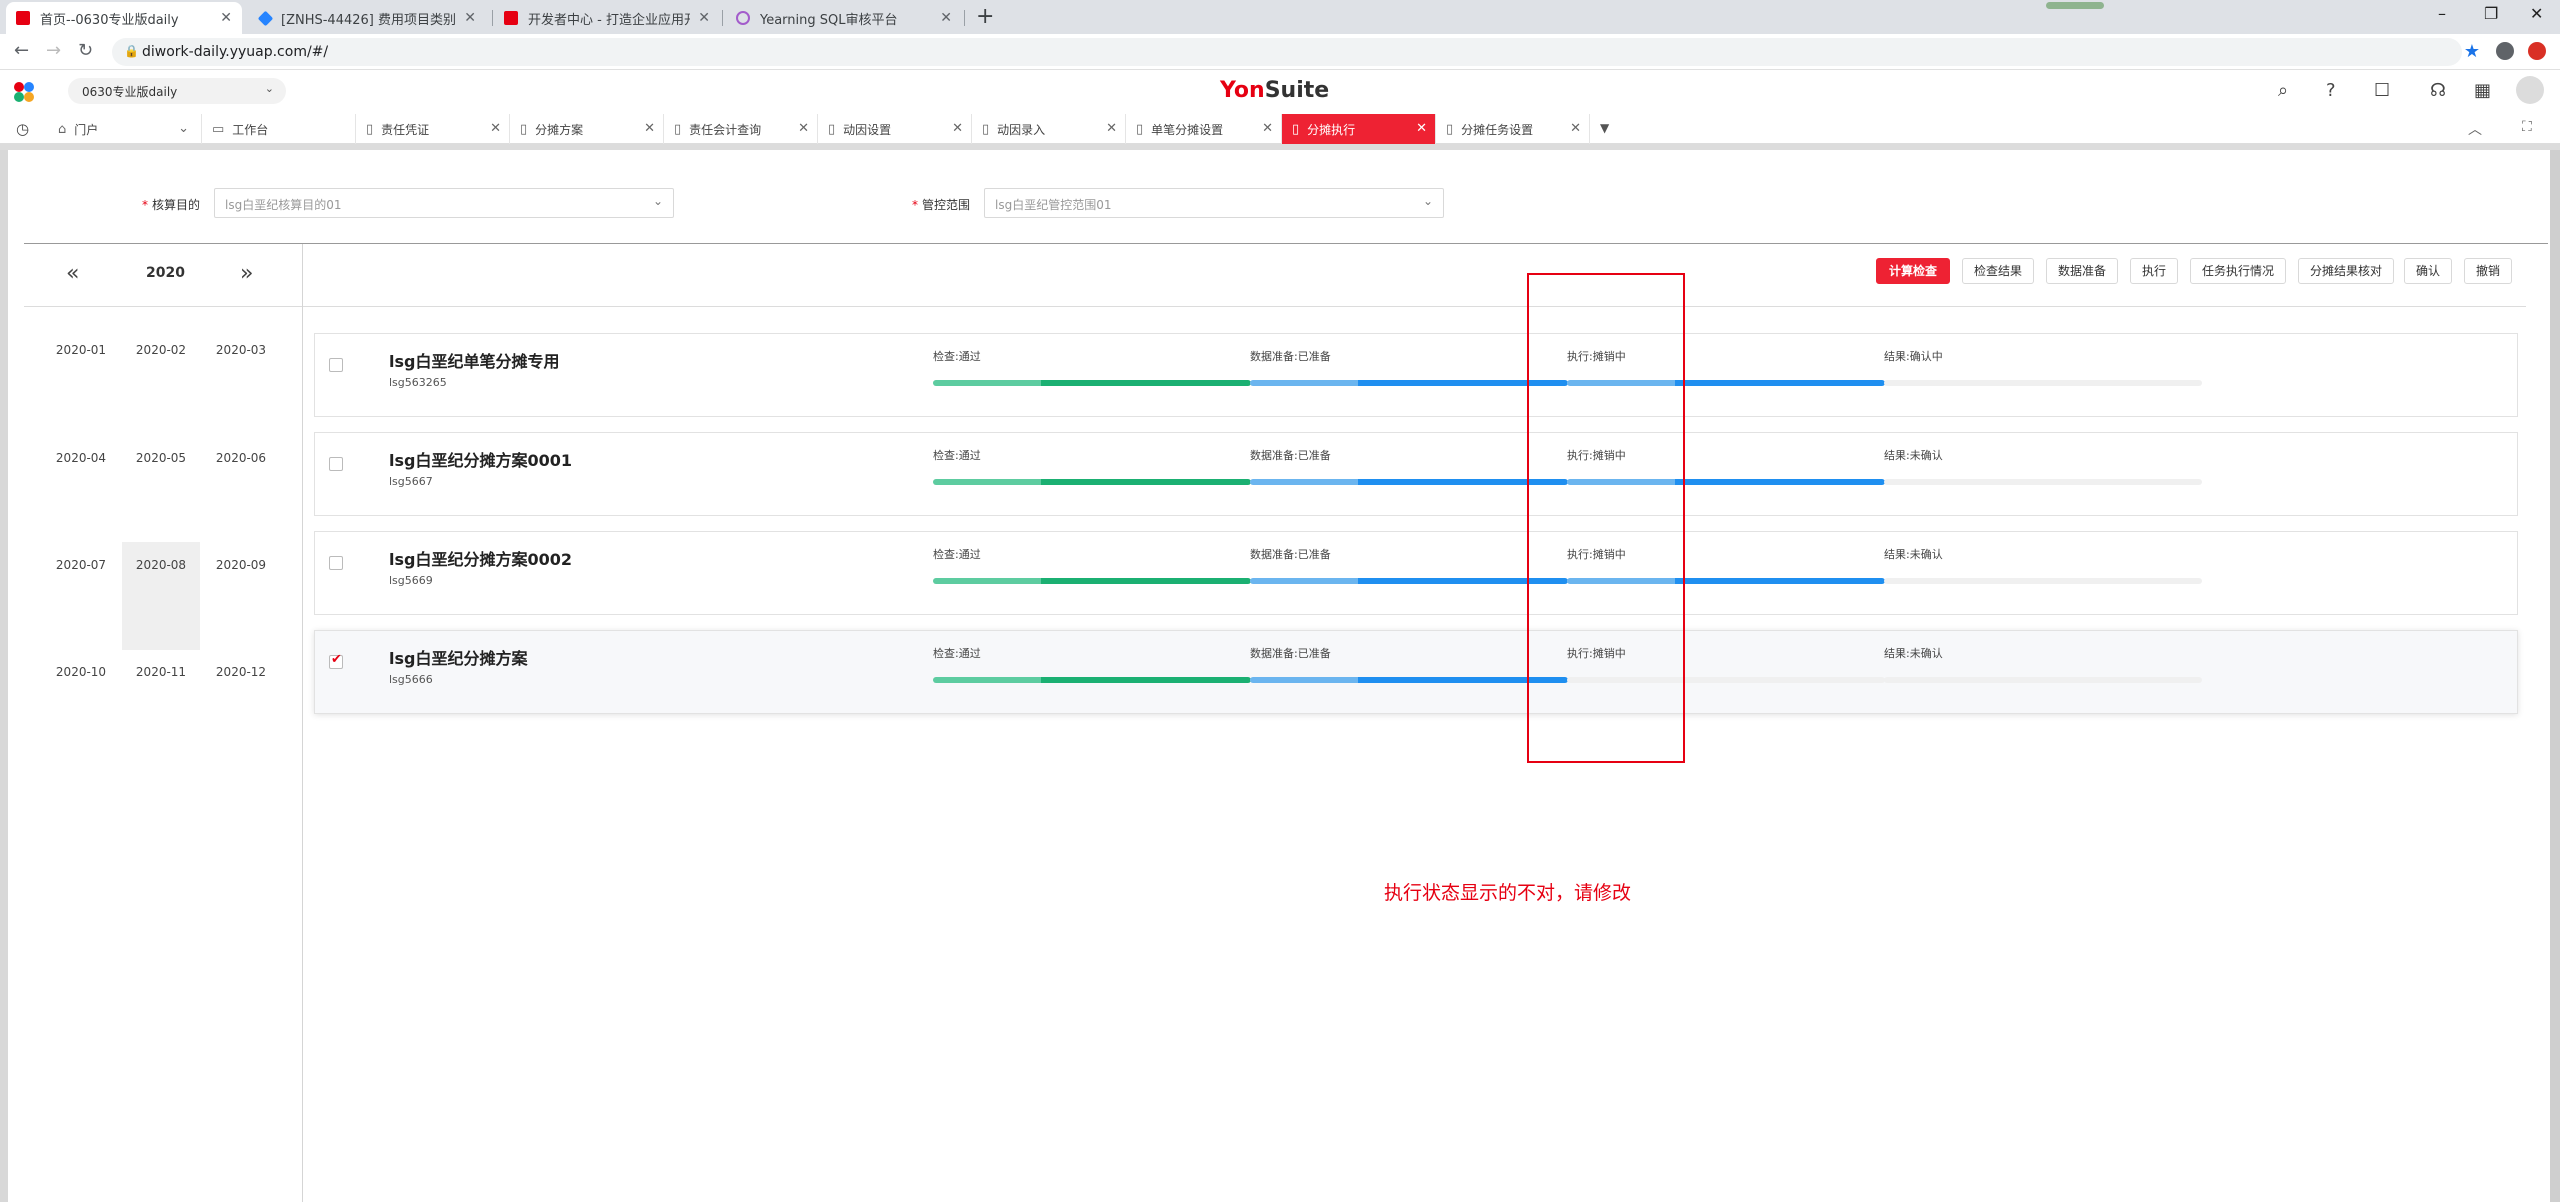 This screenshot has height=1202, width=2560. What do you see at coordinates (21, 50) in the screenshot?
I see `back-icon: ←` at bounding box center [21, 50].